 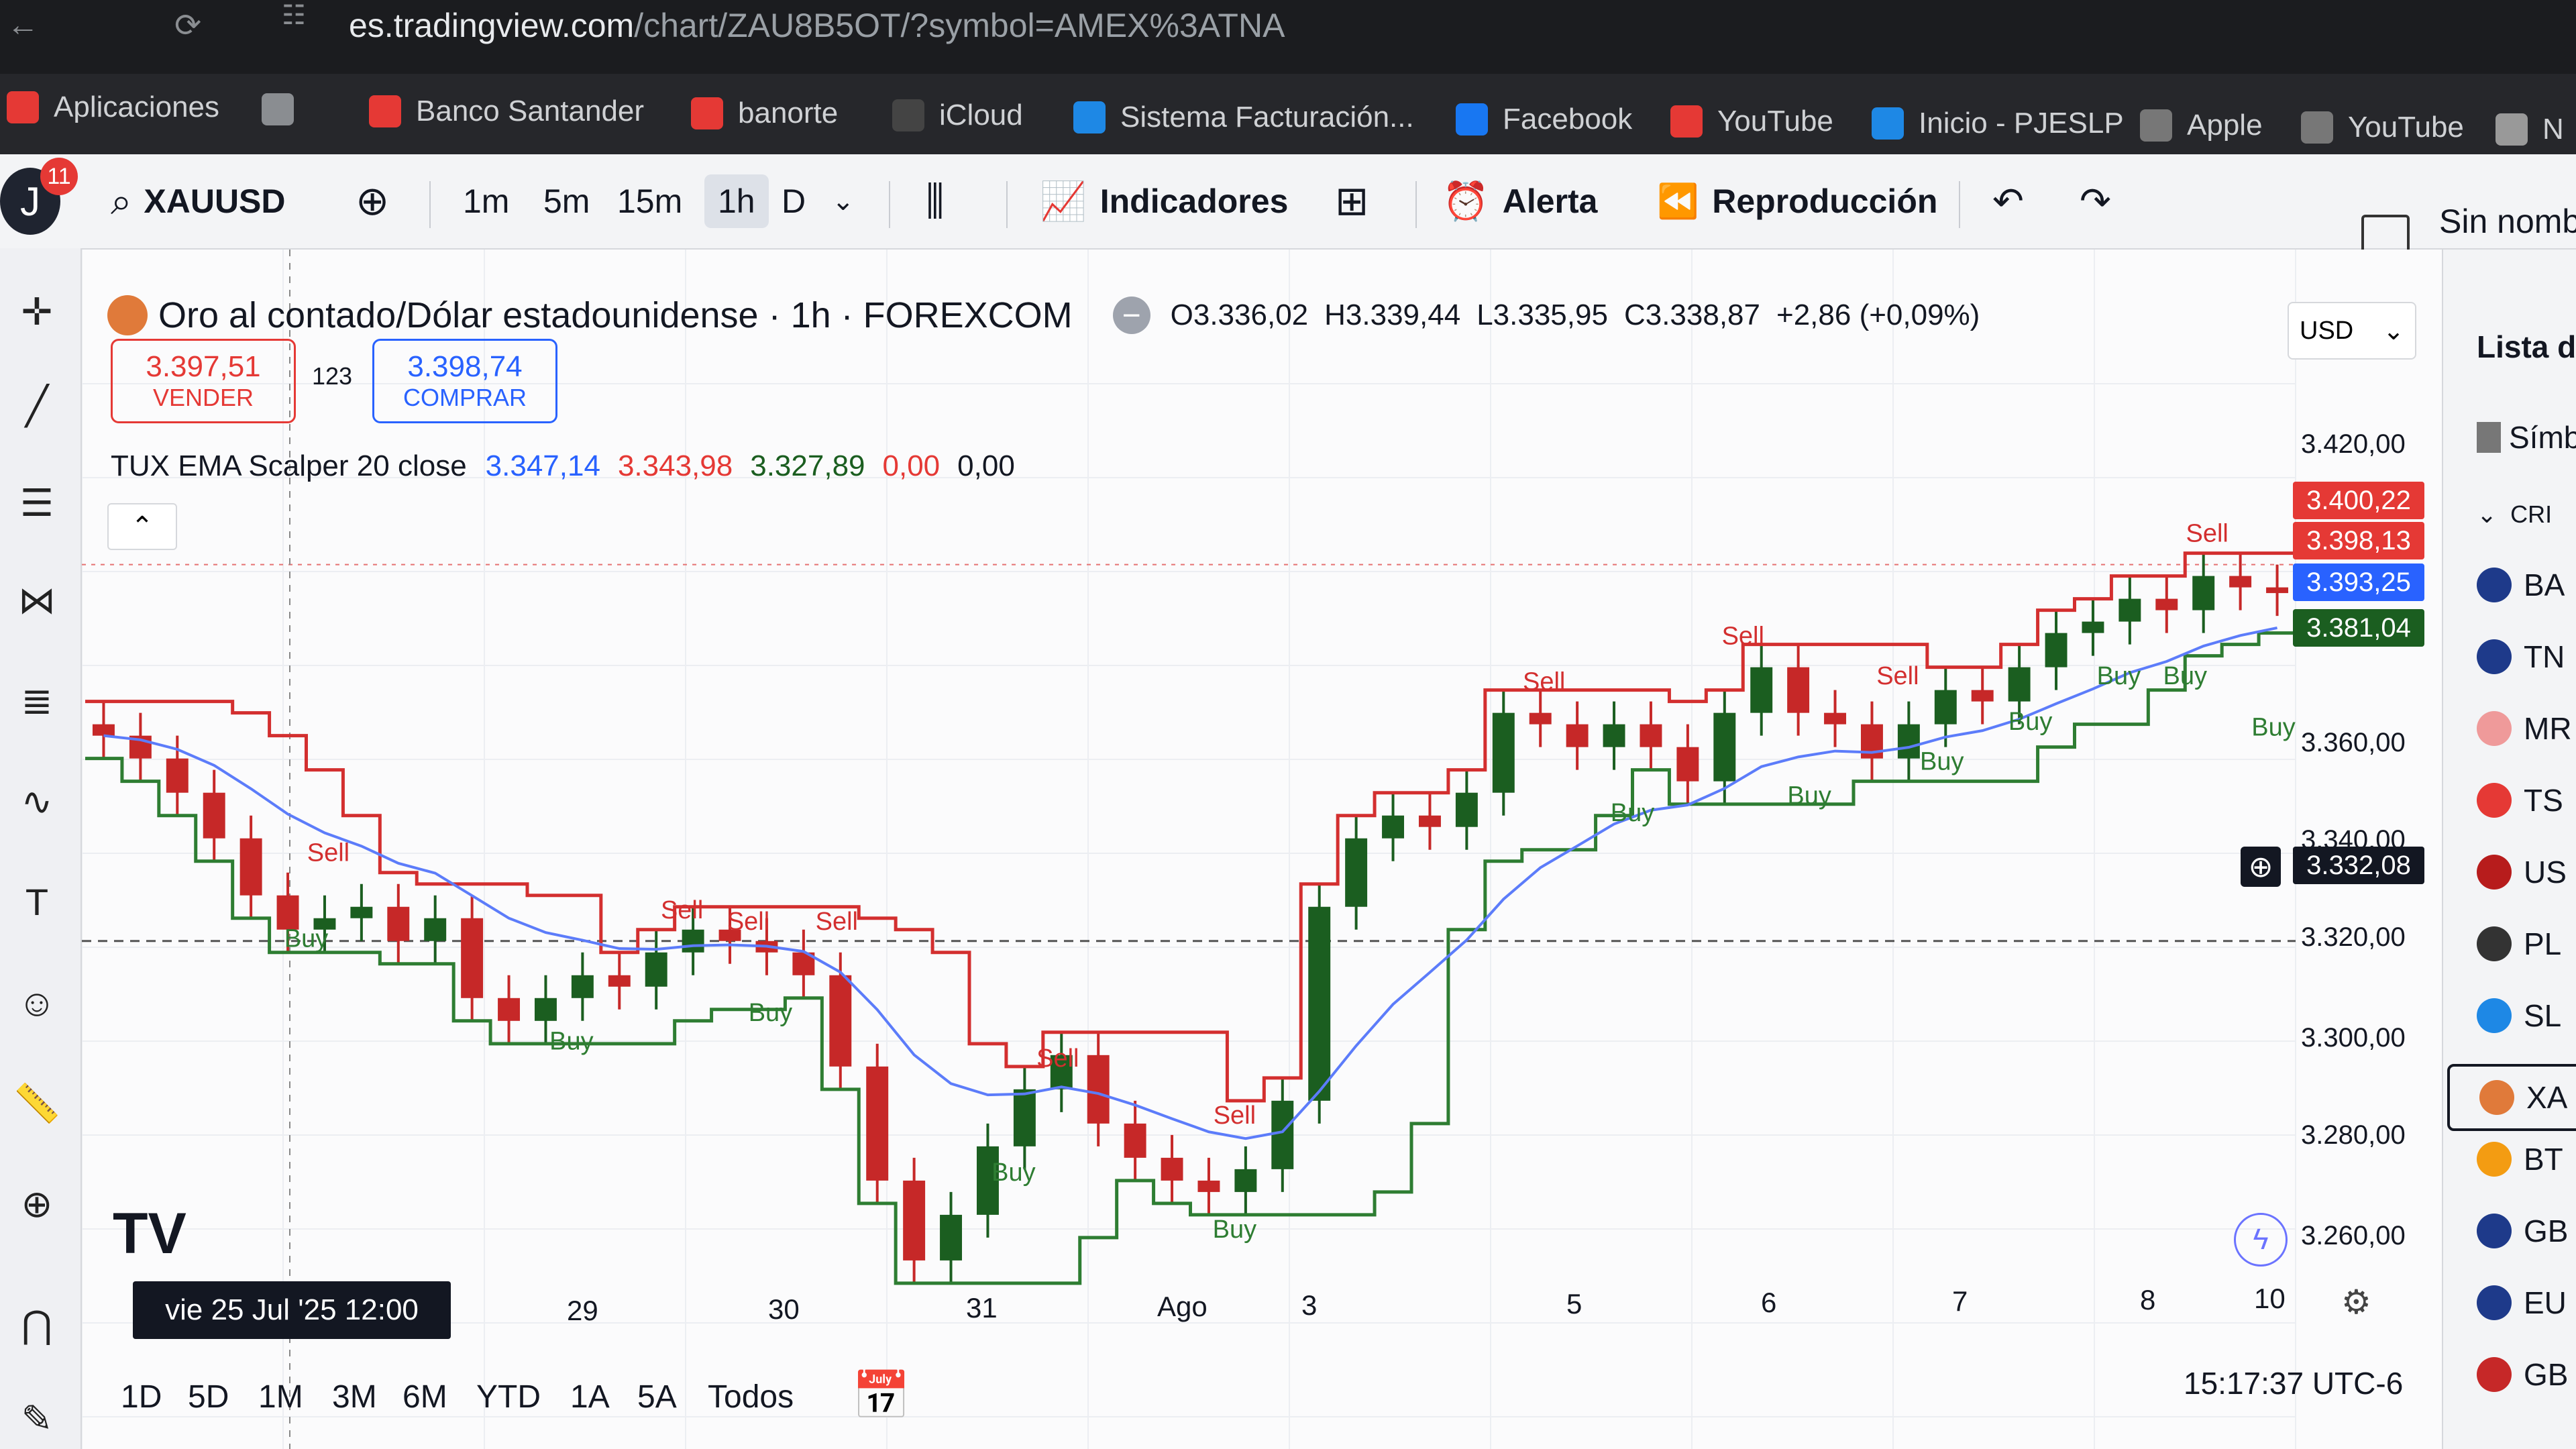 What do you see at coordinates (2095, 201) in the screenshot?
I see `redo-icon: ↷` at bounding box center [2095, 201].